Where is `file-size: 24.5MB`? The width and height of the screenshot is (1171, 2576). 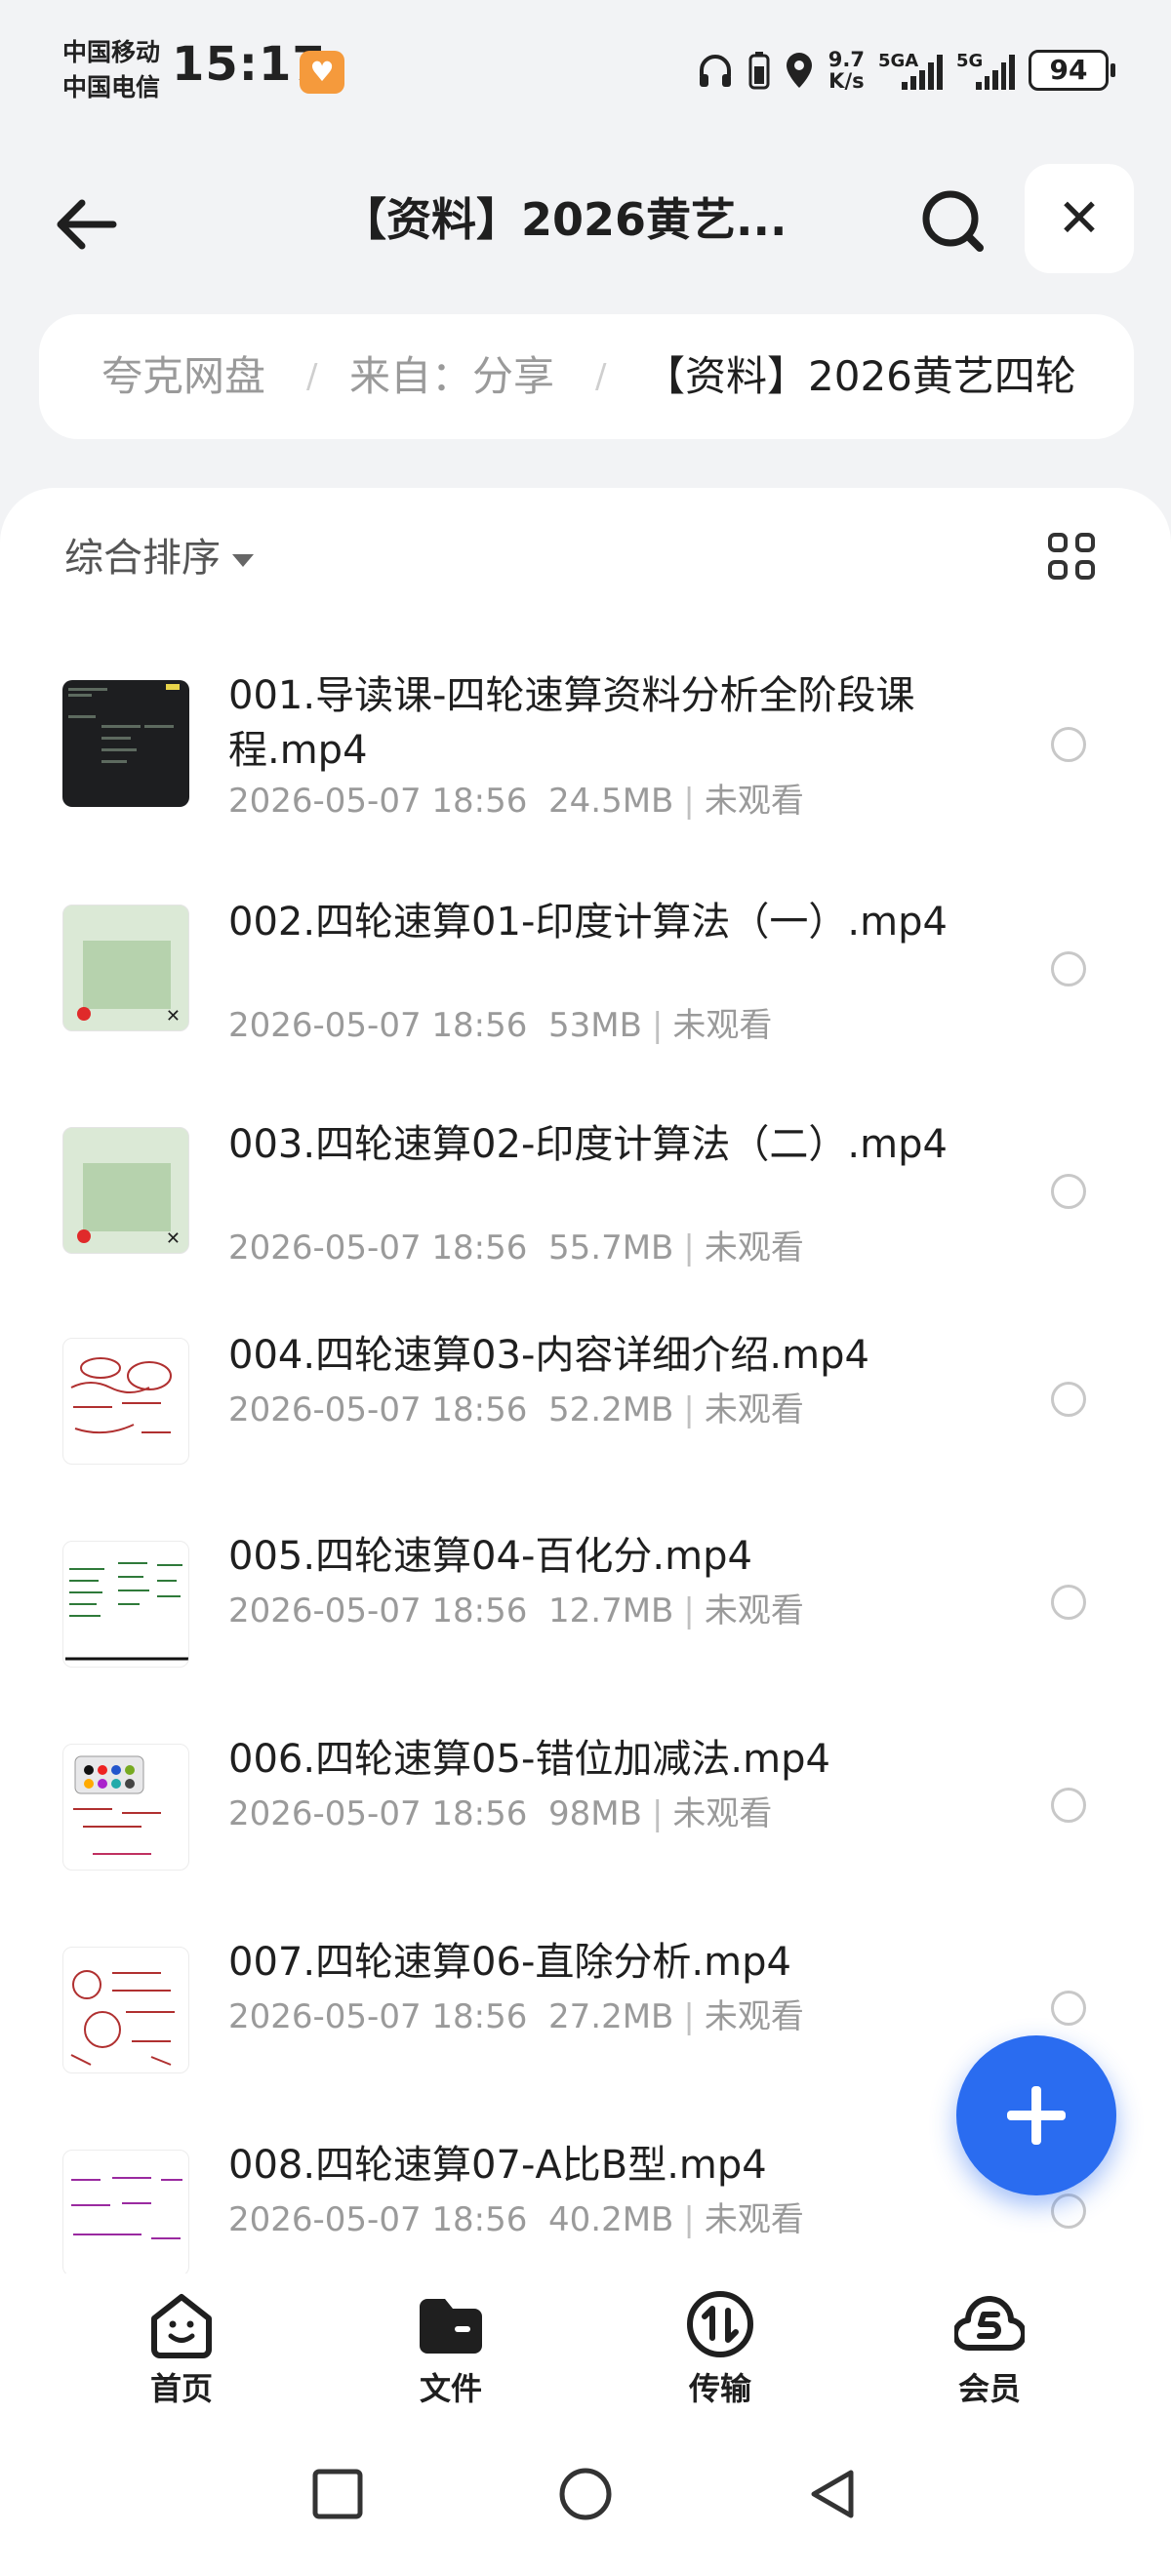 file-size: 24.5MB is located at coordinates (611, 801).